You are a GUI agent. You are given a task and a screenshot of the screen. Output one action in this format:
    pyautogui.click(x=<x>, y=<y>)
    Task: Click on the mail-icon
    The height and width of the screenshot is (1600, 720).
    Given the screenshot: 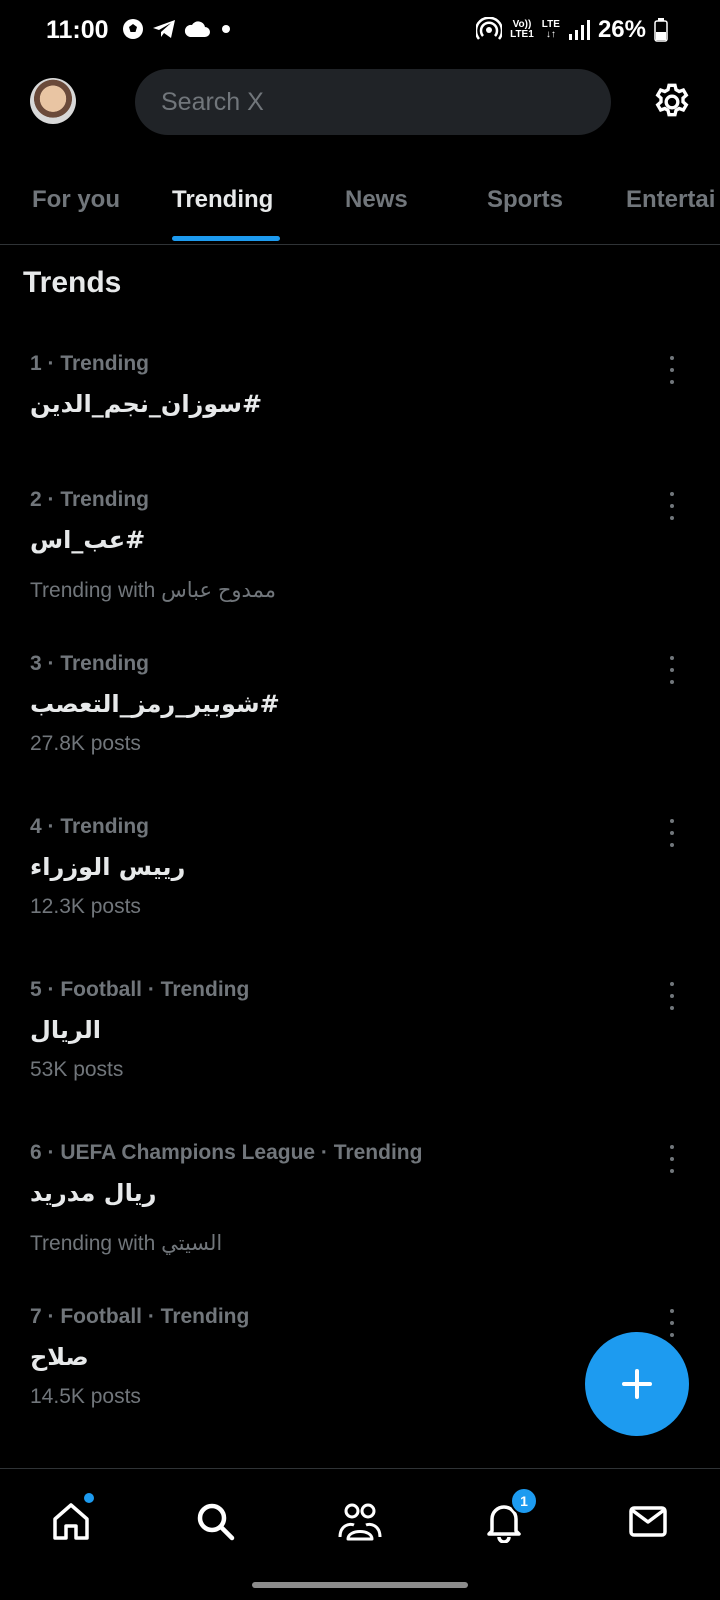 What is the action you would take?
    pyautogui.click(x=648, y=1521)
    